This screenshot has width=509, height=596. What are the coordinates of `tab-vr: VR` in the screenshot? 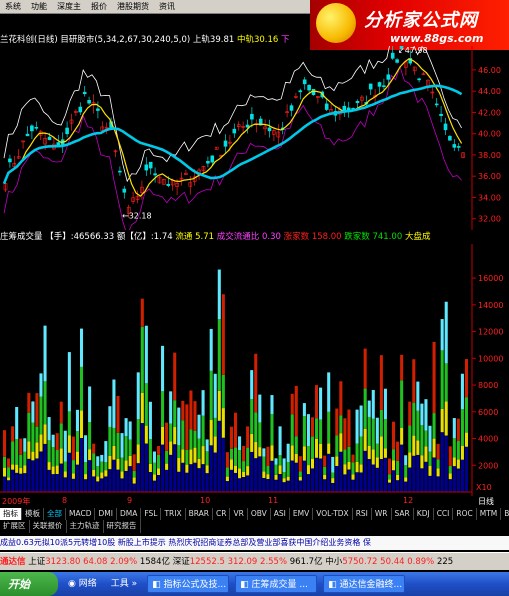 It's located at (239, 514).